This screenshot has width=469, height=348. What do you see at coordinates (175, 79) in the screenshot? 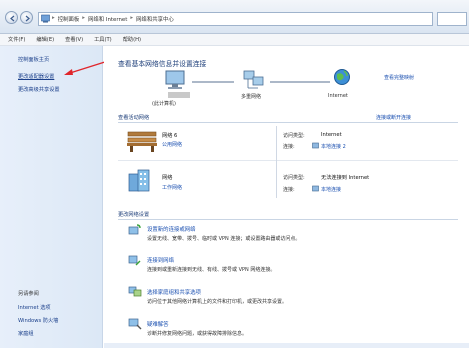
I see `computer-icon` at bounding box center [175, 79].